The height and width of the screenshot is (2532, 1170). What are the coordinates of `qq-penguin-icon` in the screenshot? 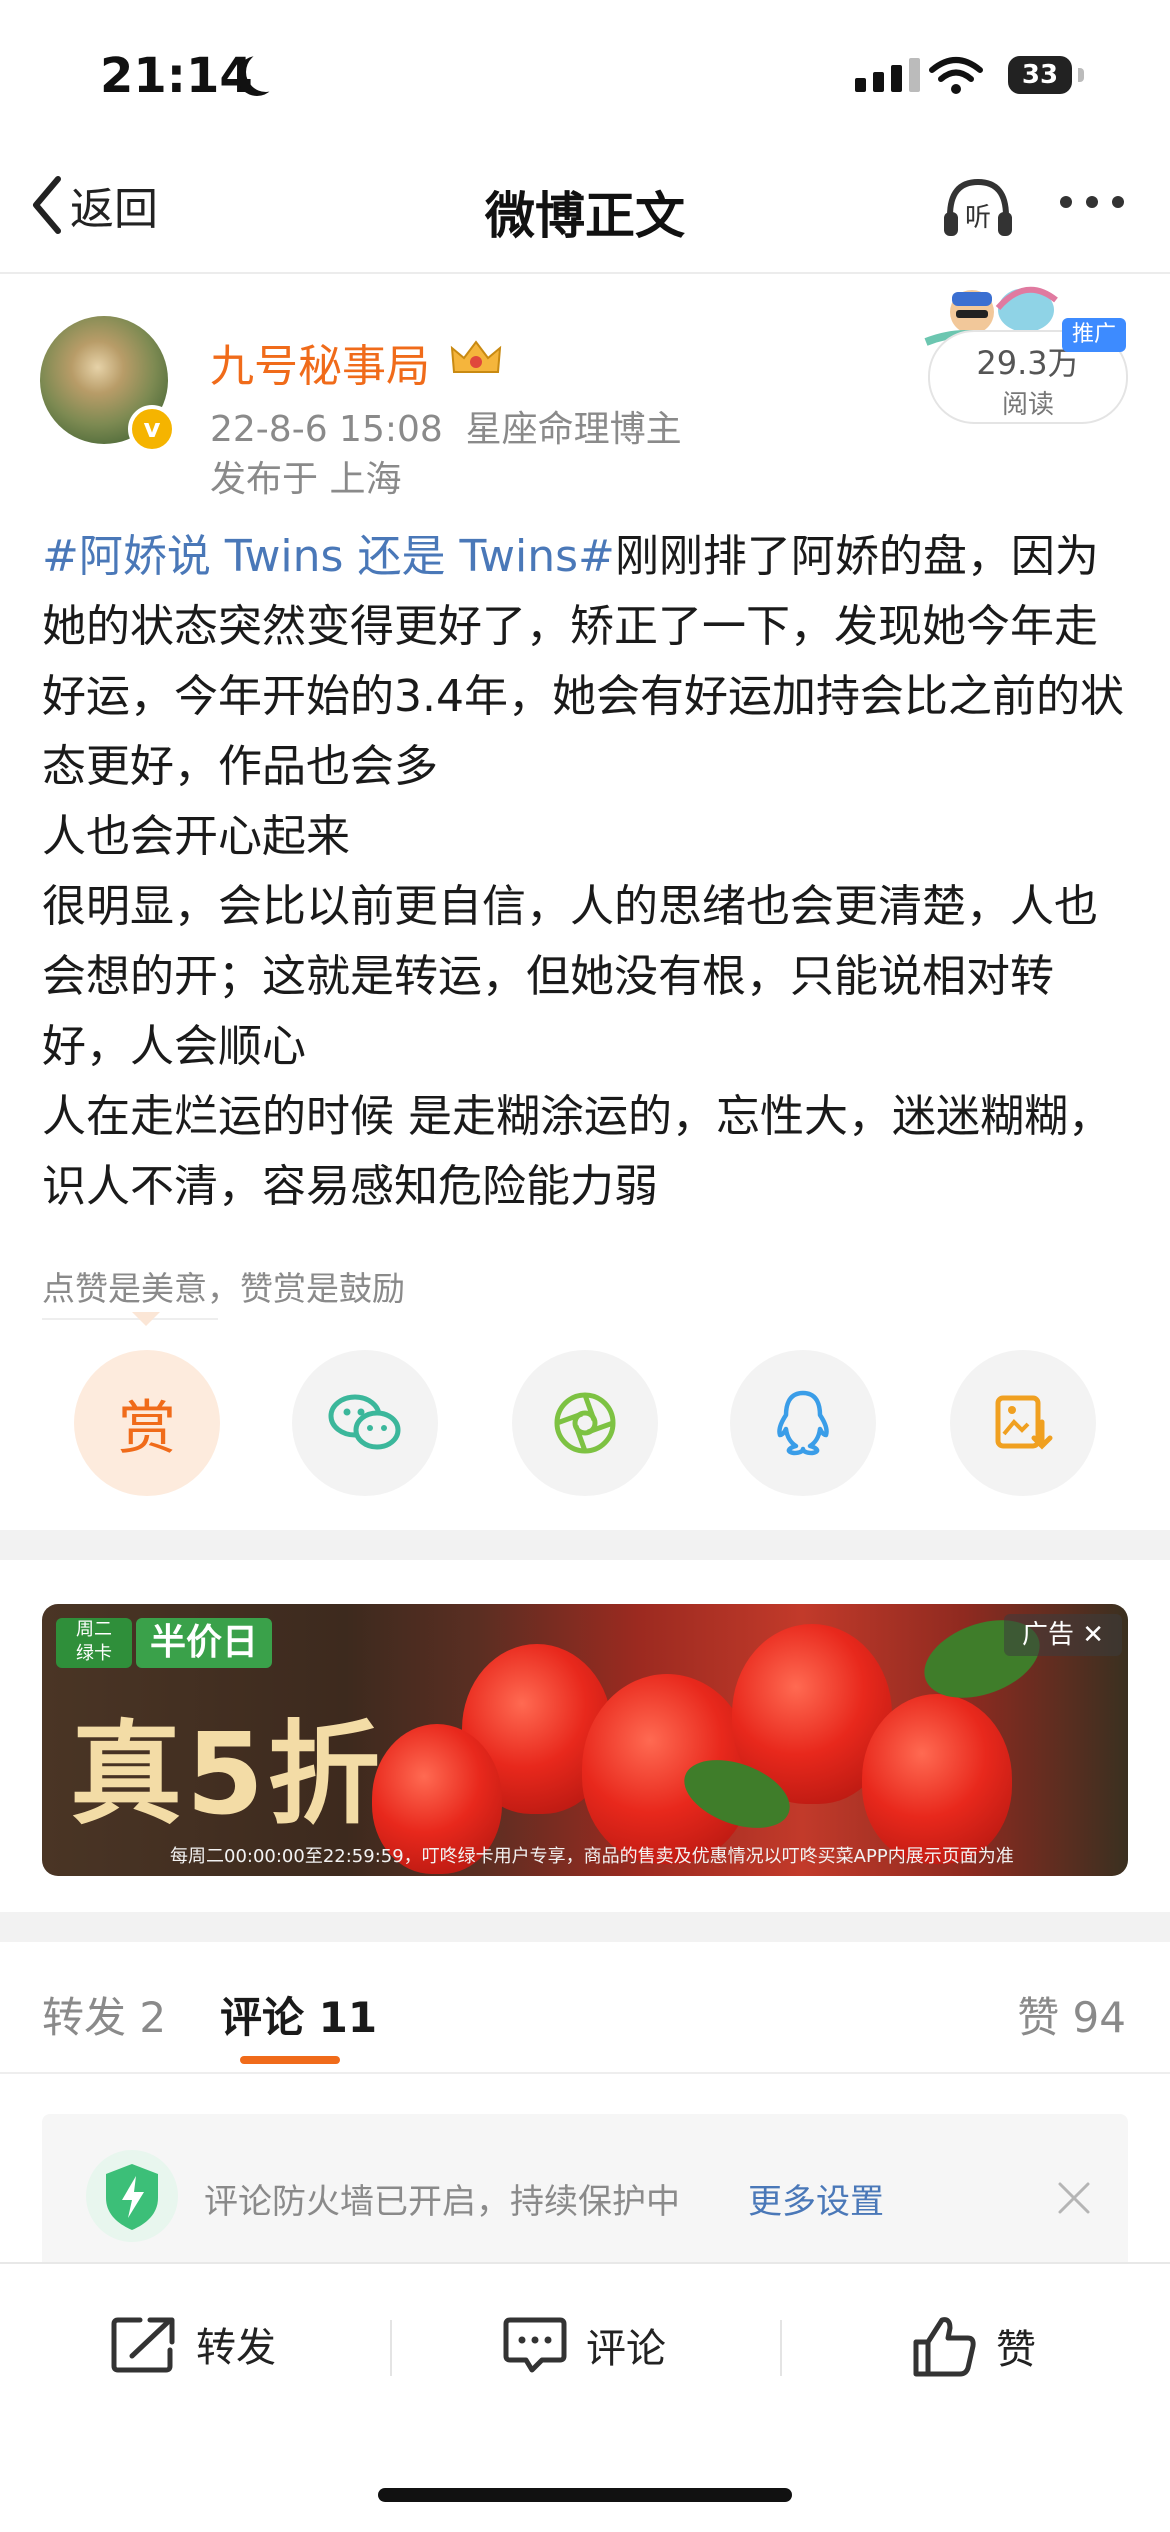 It's located at (803, 1423).